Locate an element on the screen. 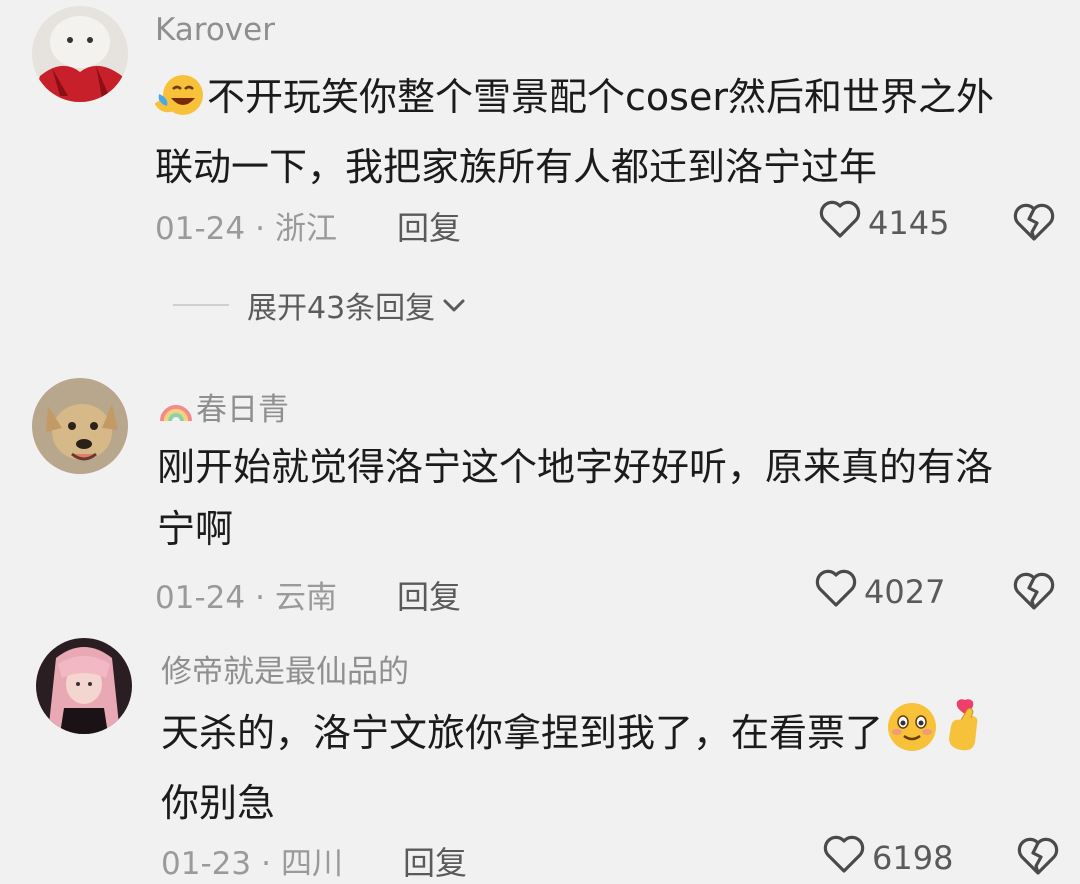 This screenshot has width=1080, height=884. comment-date: 01-23 is located at coordinates (206, 864).